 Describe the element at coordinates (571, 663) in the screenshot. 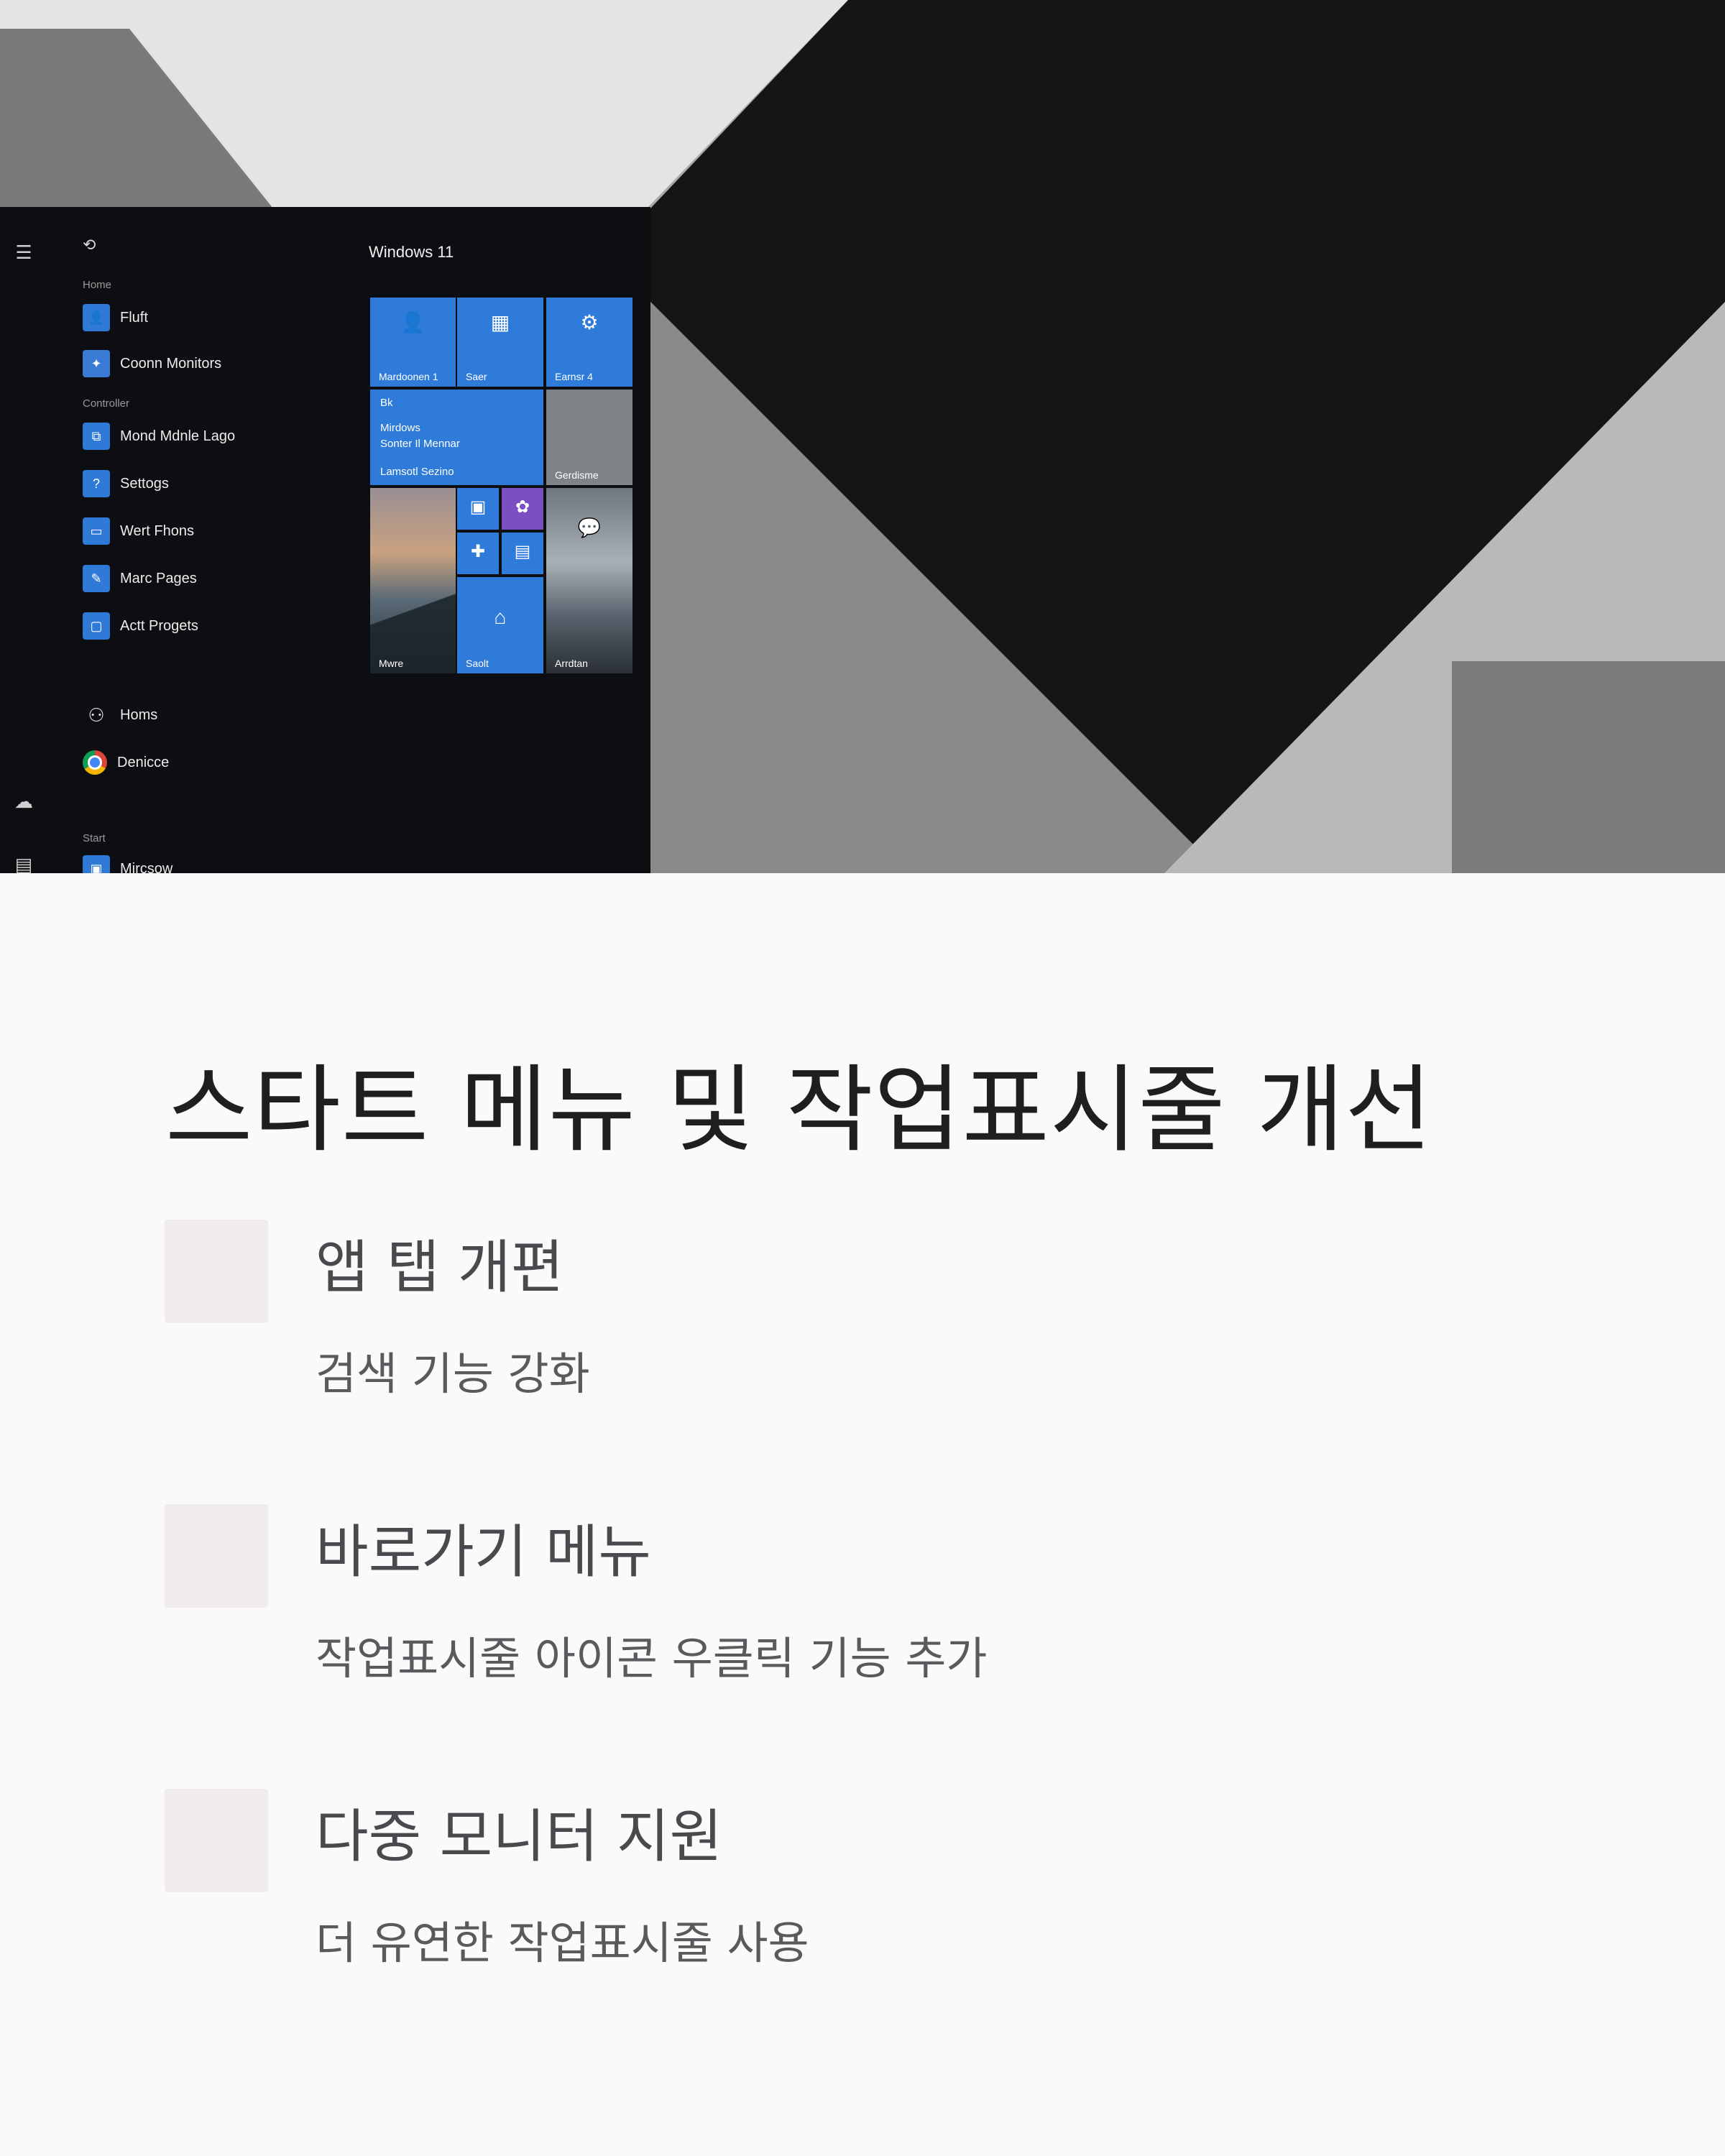

I see `tile-label: Arrdtan` at that location.